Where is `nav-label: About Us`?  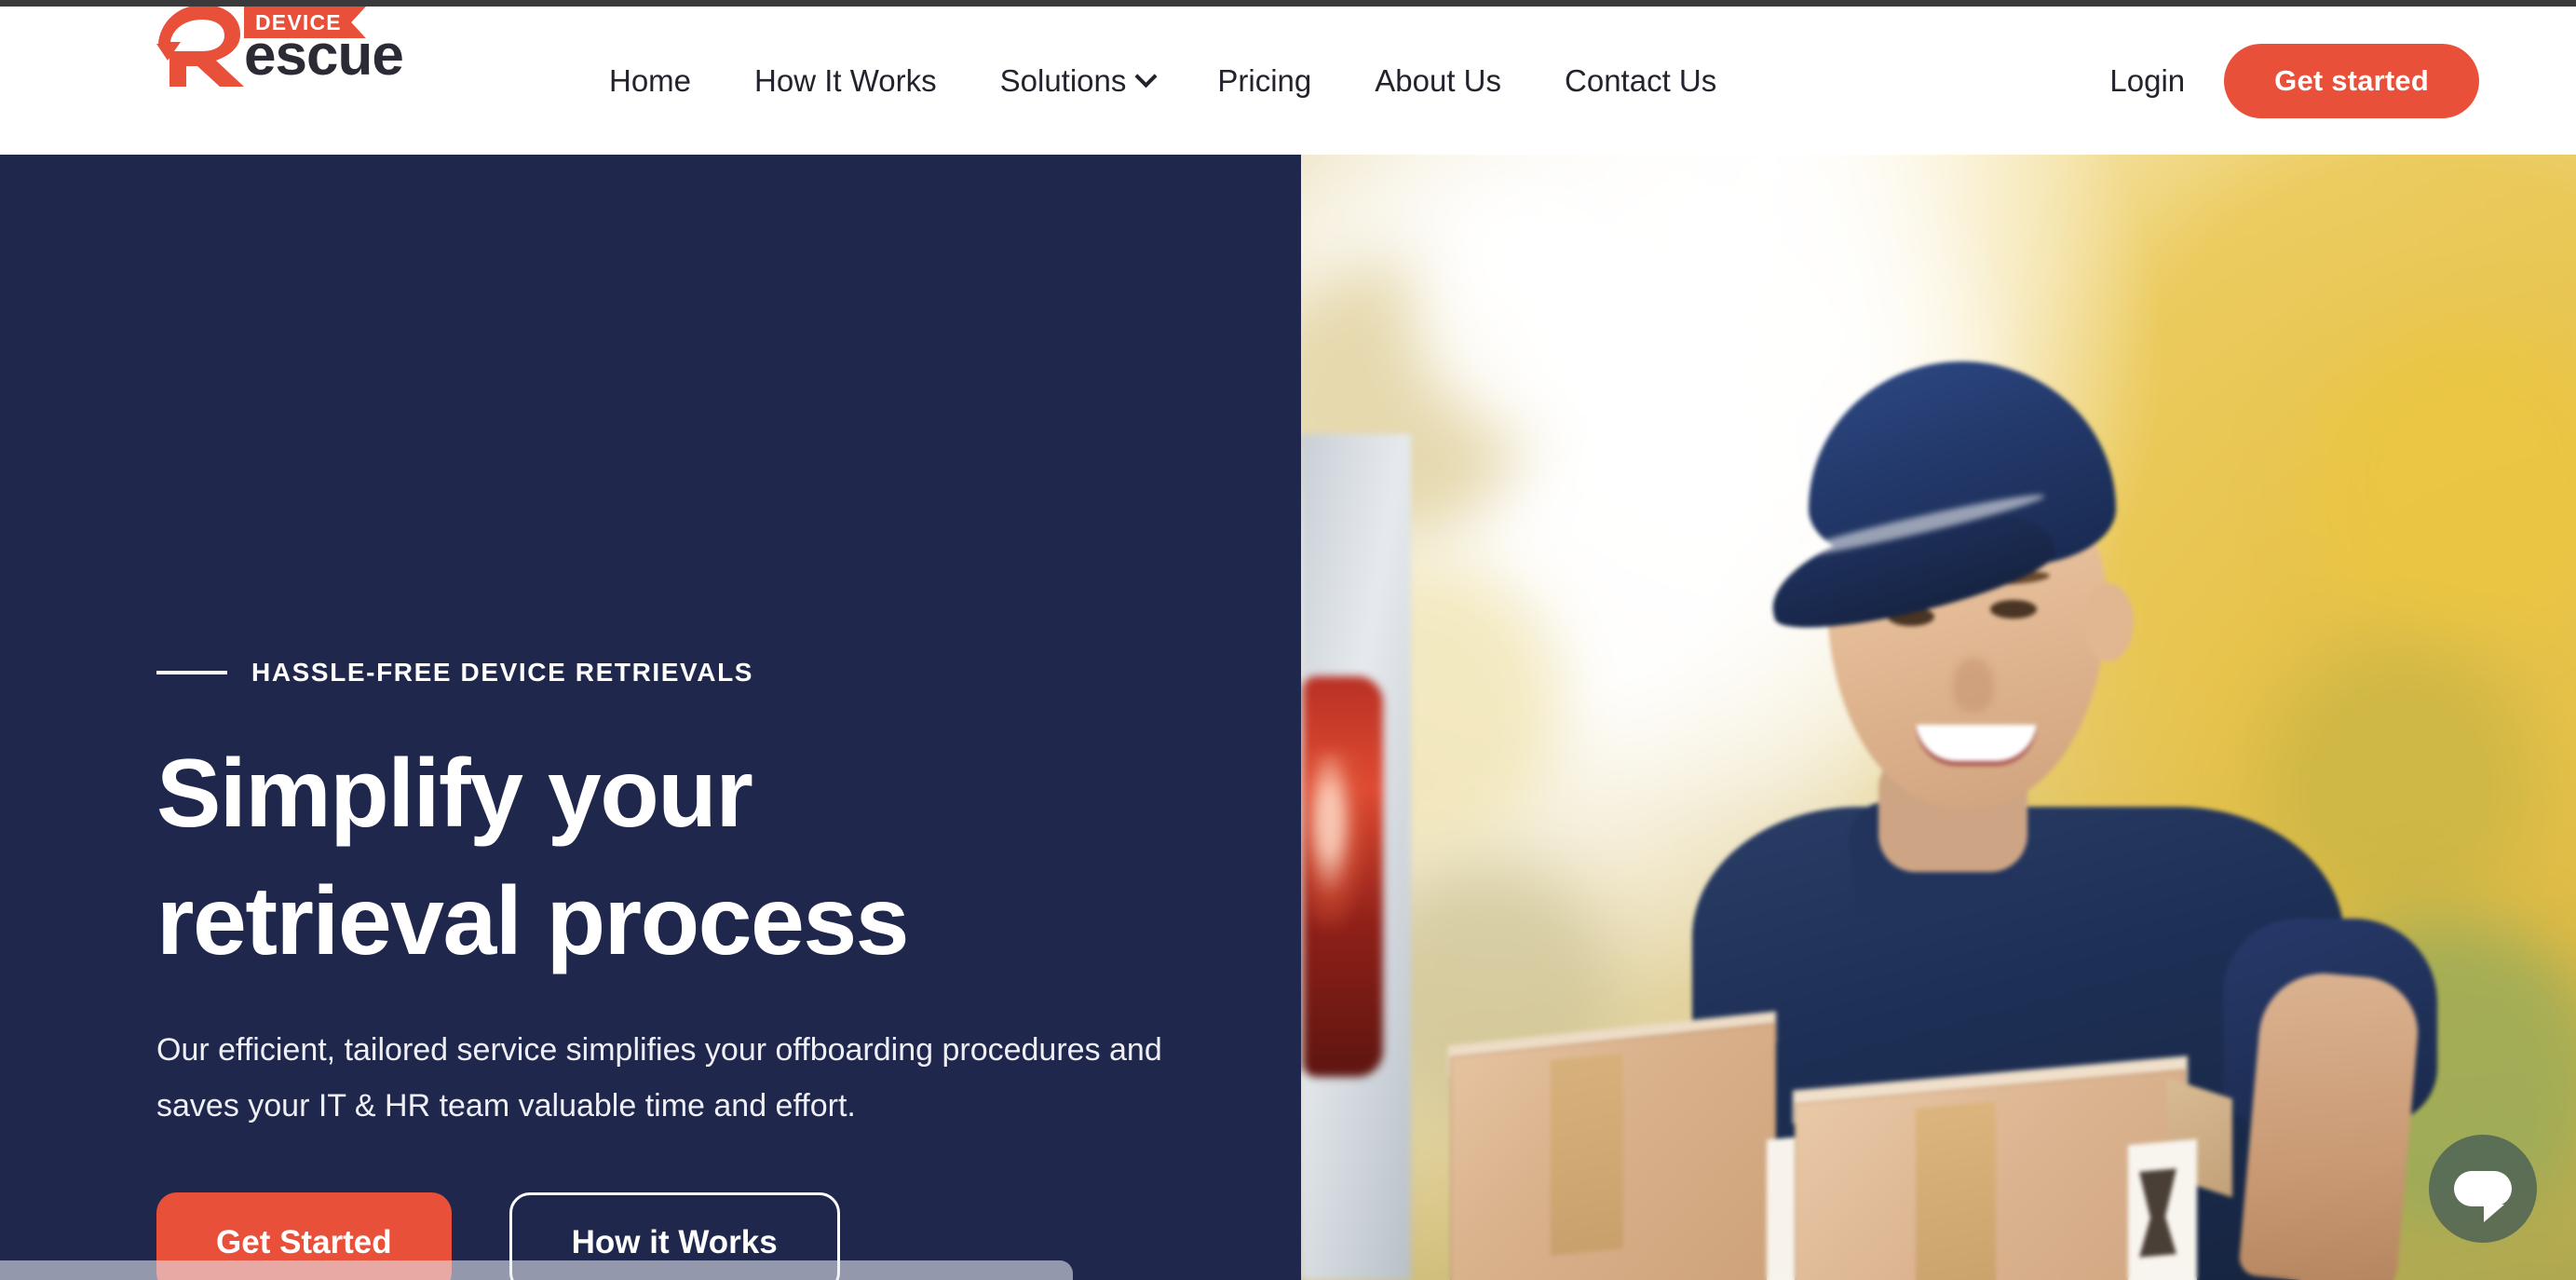 nav-label: About Us is located at coordinates (1438, 80).